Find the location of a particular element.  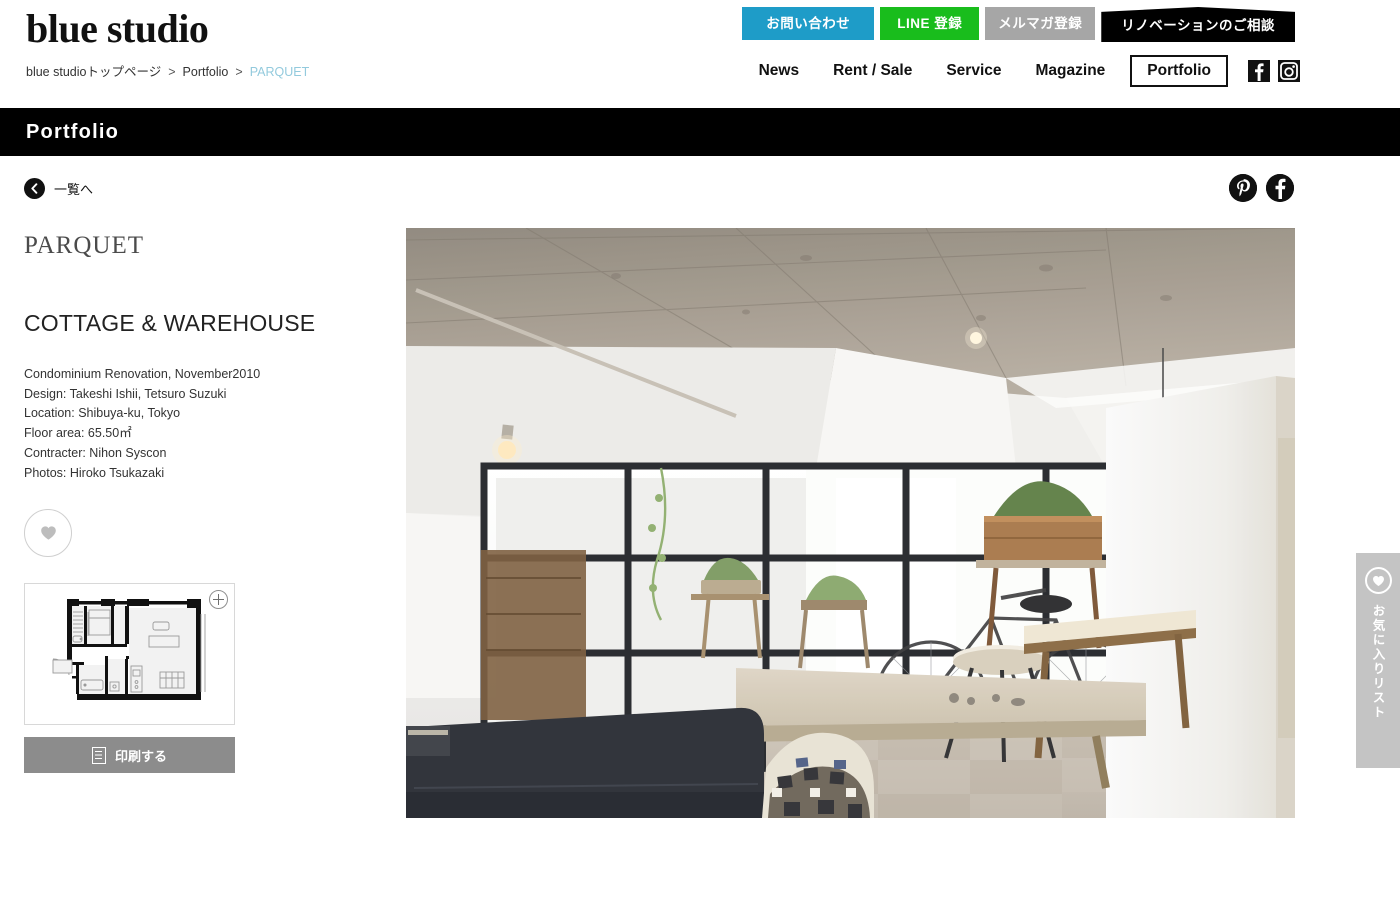

favorites-list-tab: お気に入りリスト is located at coordinates (1378, 660).